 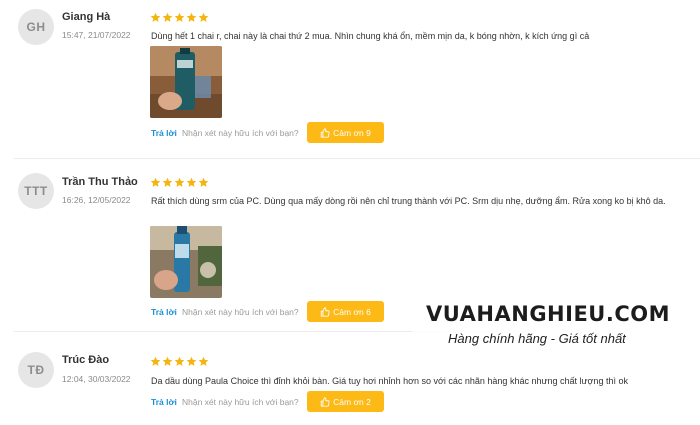 I want to click on thanks-button: Cảm ơn 9, so click(x=345, y=132).